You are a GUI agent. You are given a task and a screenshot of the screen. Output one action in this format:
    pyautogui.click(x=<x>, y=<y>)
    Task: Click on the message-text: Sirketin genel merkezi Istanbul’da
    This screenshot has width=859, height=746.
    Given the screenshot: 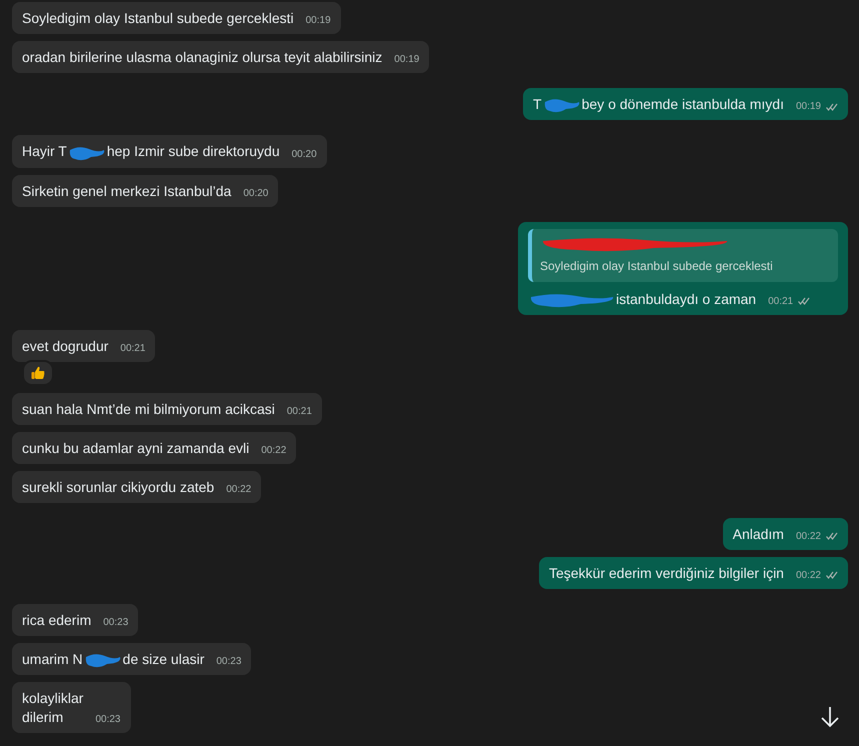 What is the action you would take?
    pyautogui.click(x=127, y=191)
    